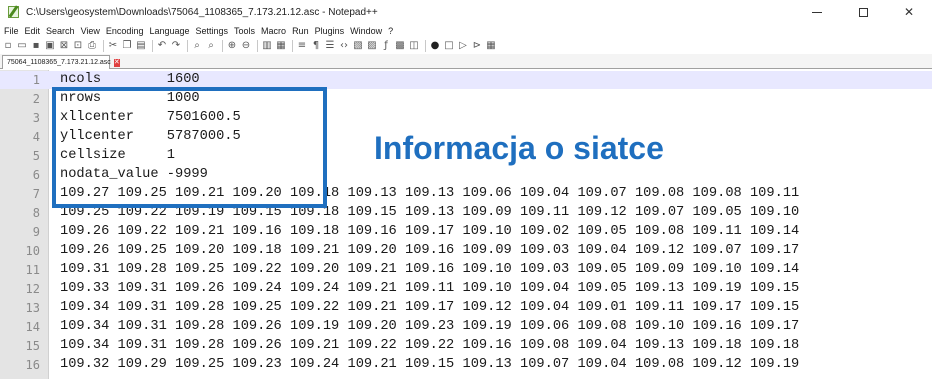 The width and height of the screenshot is (932, 379). What do you see at coordinates (300, 31) in the screenshot?
I see `menu-item-run: Run` at bounding box center [300, 31].